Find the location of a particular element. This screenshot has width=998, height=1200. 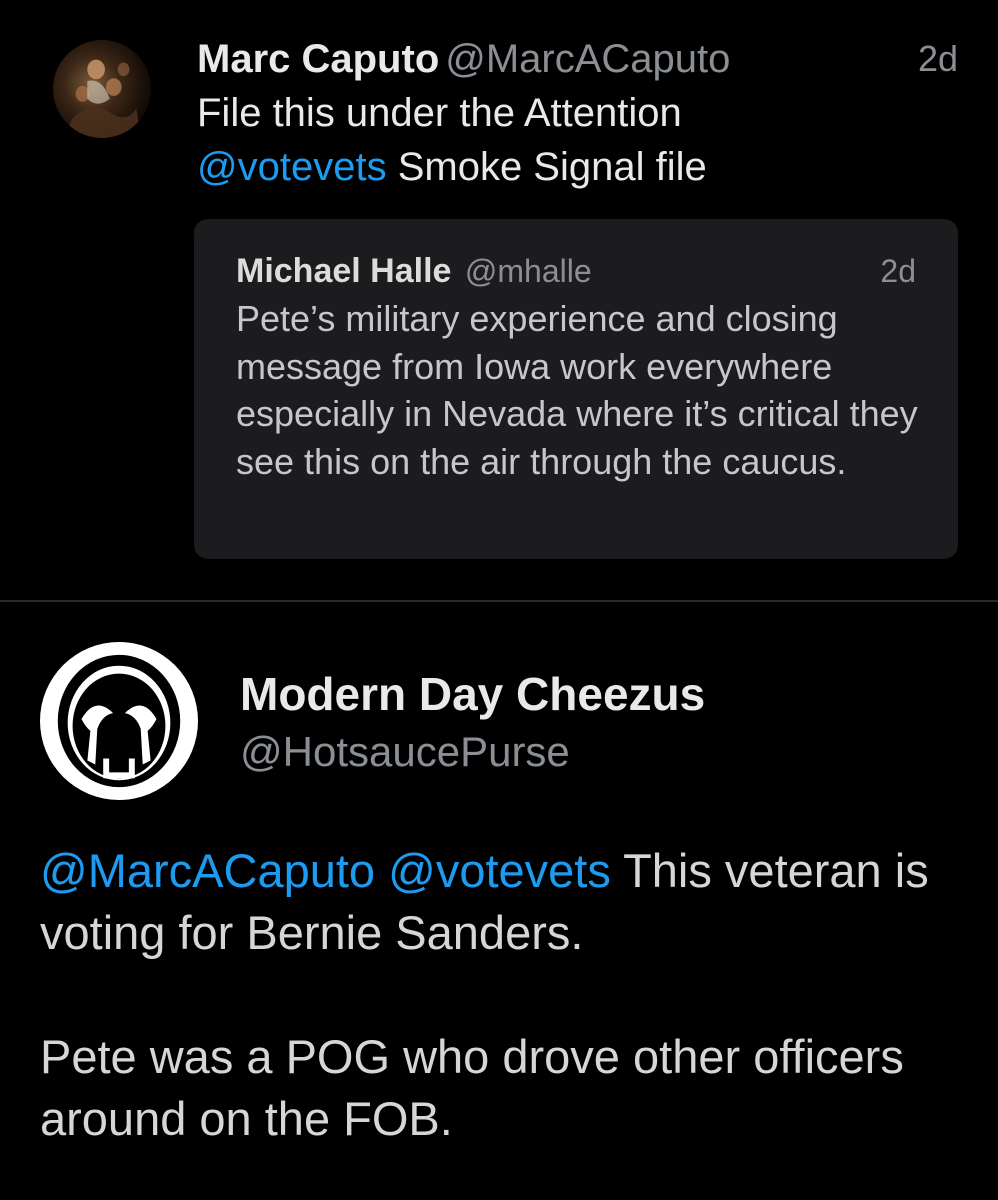

quoted-author-name: Michael Halle is located at coordinates (344, 271).